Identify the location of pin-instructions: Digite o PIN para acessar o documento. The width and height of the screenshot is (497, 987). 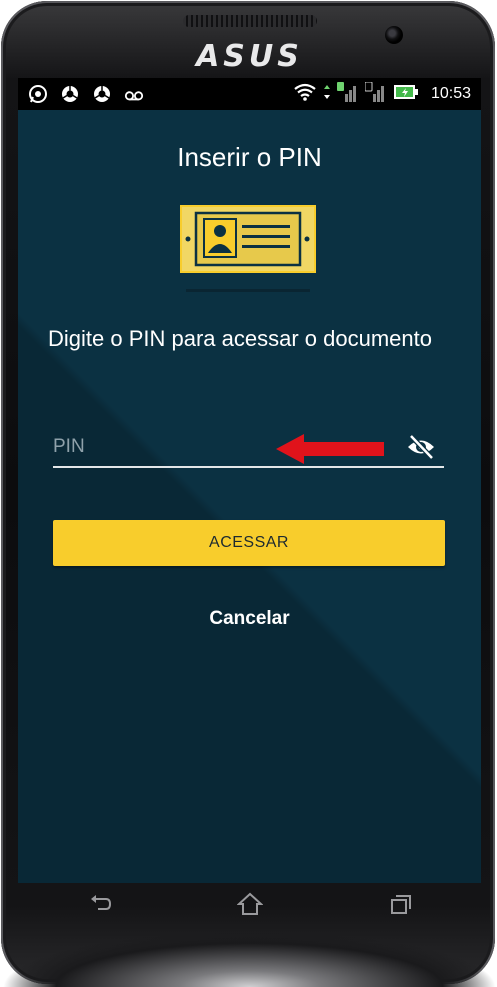
(240, 338).